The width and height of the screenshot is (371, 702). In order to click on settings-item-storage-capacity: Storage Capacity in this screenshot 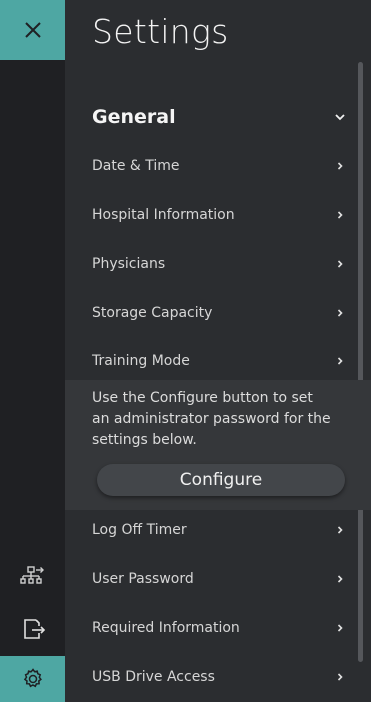, I will do `click(219, 313)`.